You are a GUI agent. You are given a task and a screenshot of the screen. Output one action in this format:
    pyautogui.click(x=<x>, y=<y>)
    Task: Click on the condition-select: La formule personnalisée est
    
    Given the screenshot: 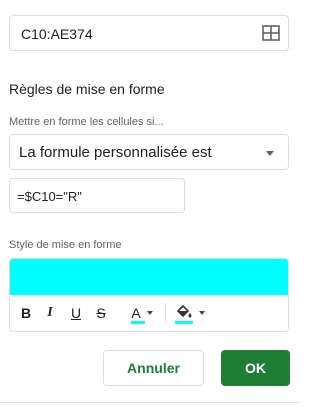 What is the action you would take?
    pyautogui.click(x=149, y=152)
    